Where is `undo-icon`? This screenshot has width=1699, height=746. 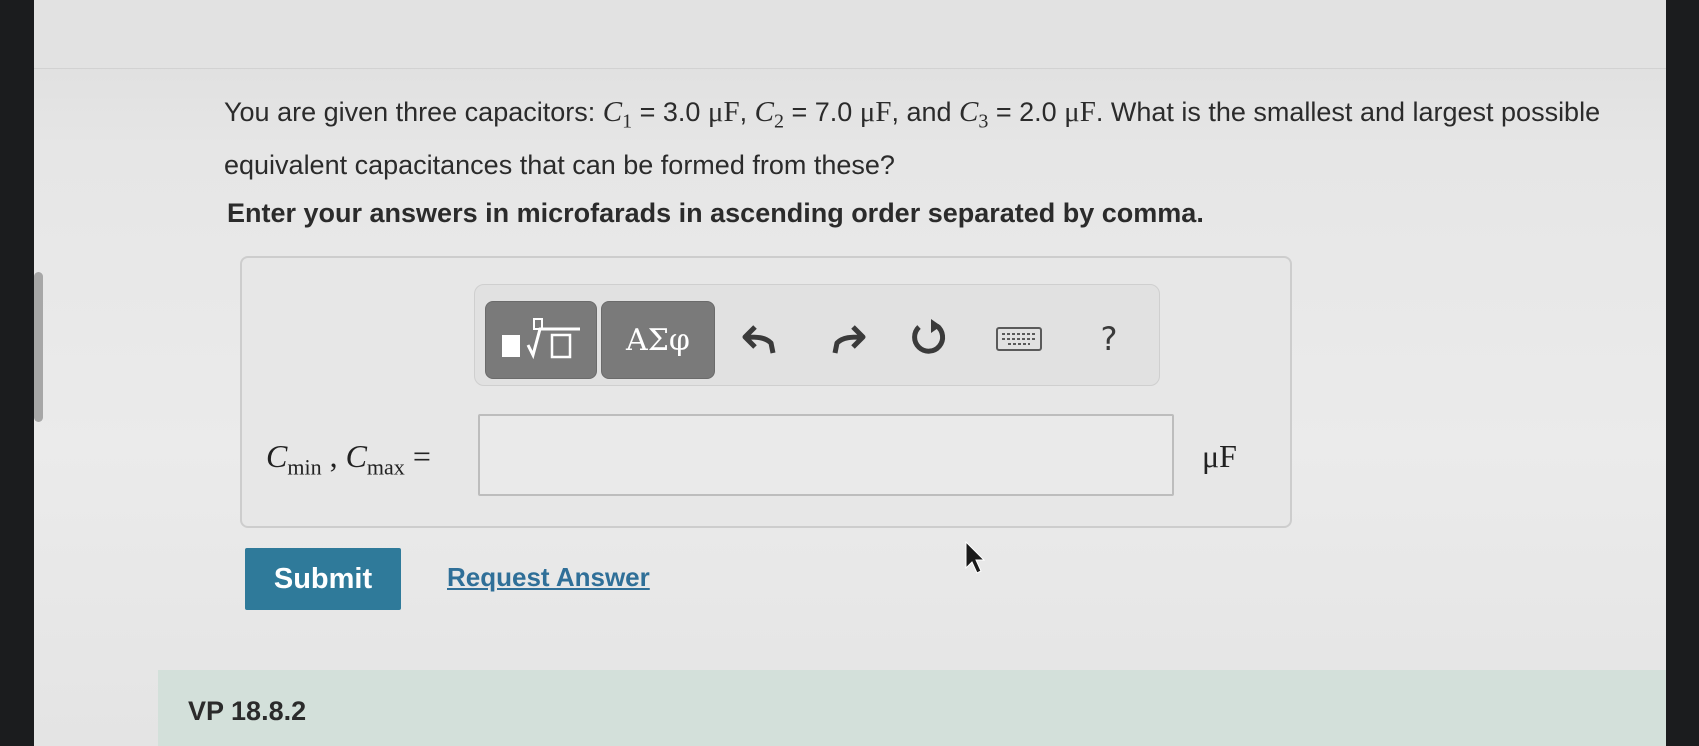
undo-icon is located at coordinates (761, 339).